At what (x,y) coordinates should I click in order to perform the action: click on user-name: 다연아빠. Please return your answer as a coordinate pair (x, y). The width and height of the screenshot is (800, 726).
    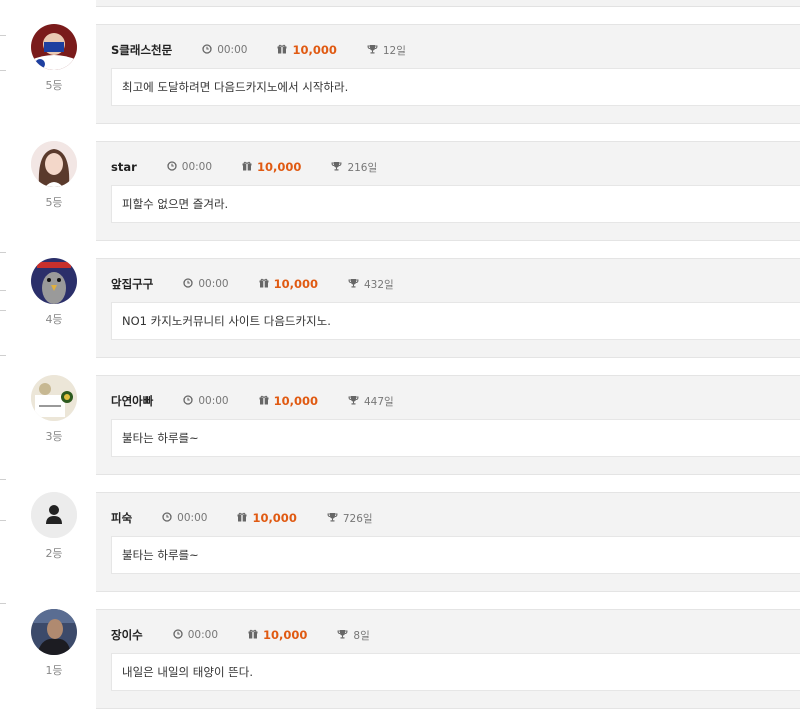
    Looking at the image, I should click on (132, 401).